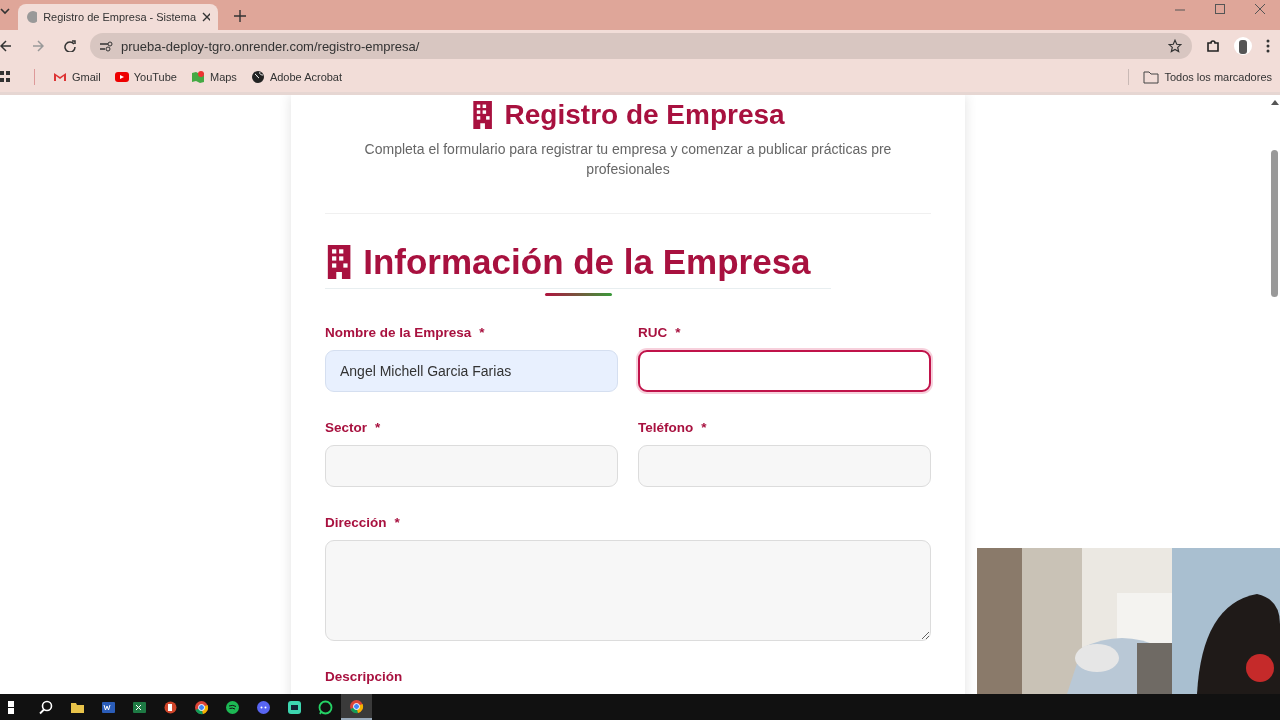 Image resolution: width=1280 pixels, height=720 pixels. I want to click on reload-icon, so click(70, 46).